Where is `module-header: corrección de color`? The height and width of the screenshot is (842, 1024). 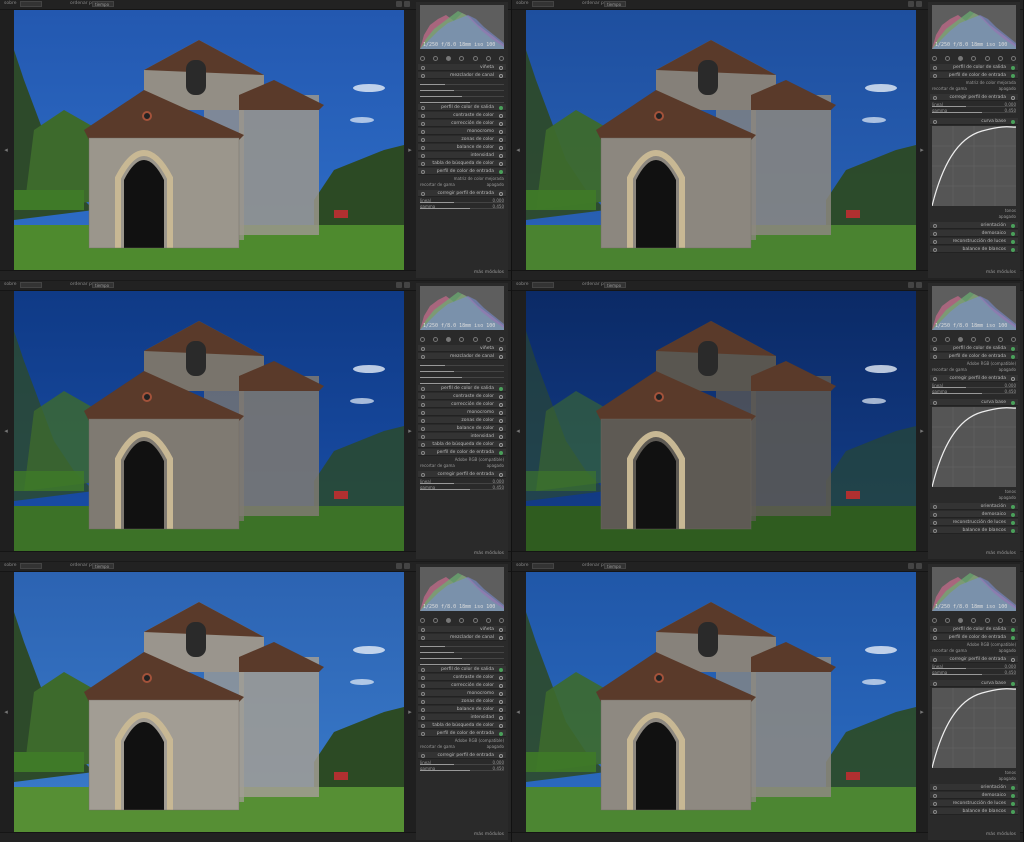 module-header: corrección de color is located at coordinates (462, 404).